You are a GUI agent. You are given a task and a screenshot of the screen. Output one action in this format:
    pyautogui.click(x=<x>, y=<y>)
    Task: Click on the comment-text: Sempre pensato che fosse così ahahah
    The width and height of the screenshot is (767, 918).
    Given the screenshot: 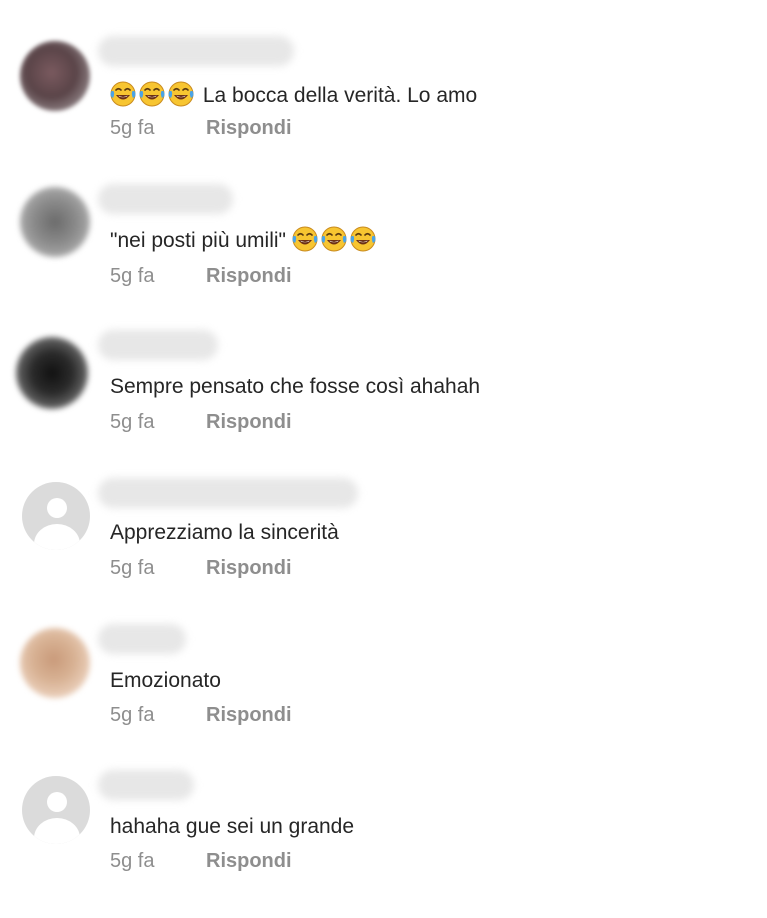 What is the action you would take?
    pyautogui.click(x=295, y=387)
    